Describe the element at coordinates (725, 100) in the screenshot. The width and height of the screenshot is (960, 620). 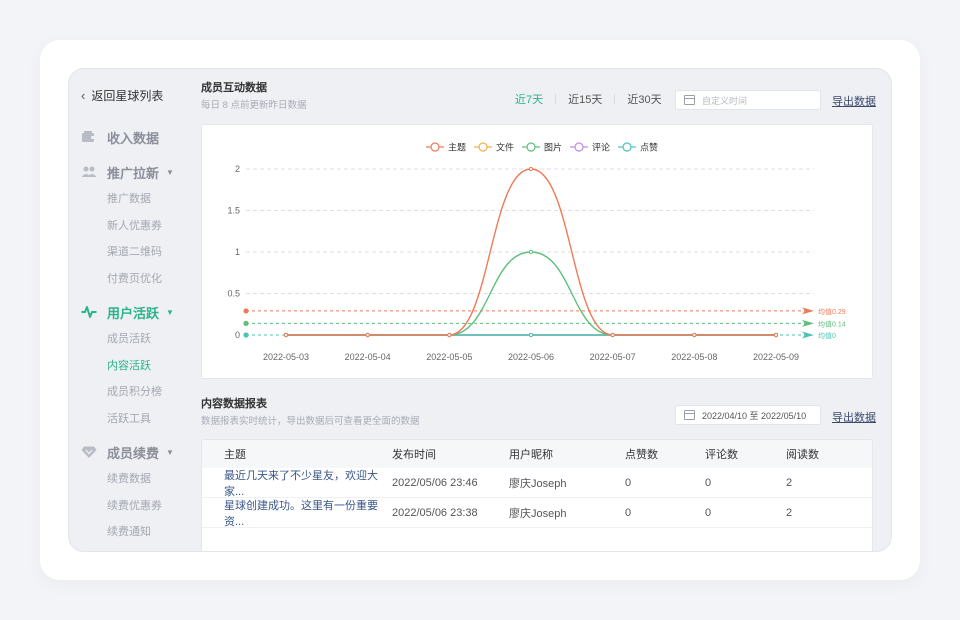
I see `custom-date-placeholder: 自定义时间` at that location.